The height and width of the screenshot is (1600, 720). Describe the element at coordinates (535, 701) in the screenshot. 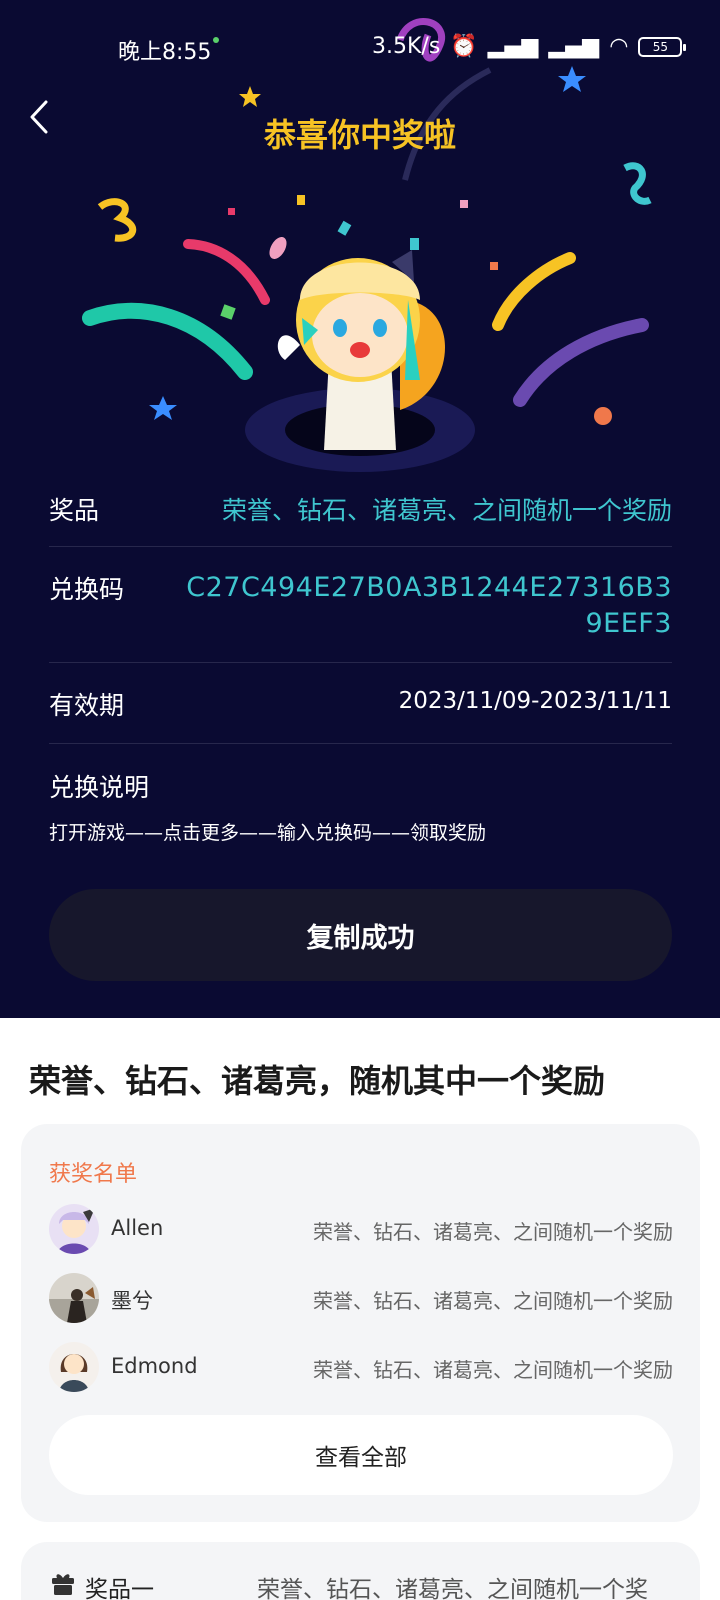

I see `validity-value: 2023/11/09-2023/11/11` at that location.